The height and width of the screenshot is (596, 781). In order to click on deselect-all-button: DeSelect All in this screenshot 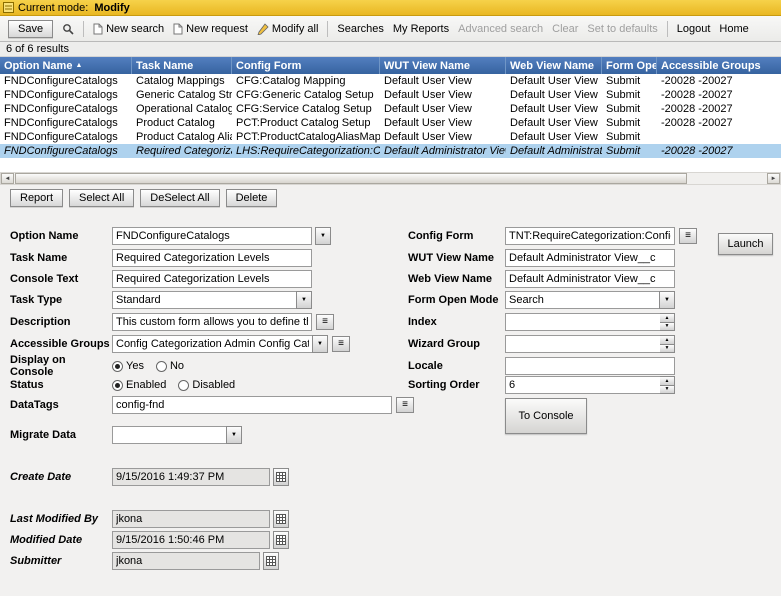, I will do `click(180, 198)`.